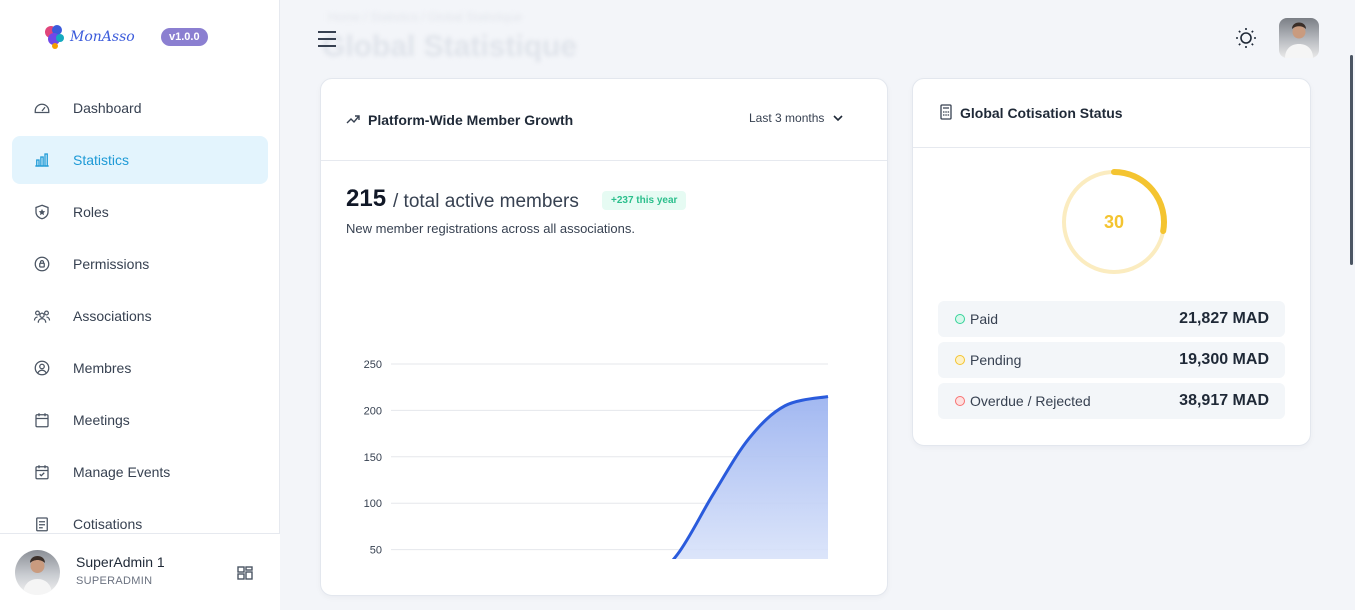 The height and width of the screenshot is (610, 1355). I want to click on sidebar-item-label: Cotisations, so click(108, 524).